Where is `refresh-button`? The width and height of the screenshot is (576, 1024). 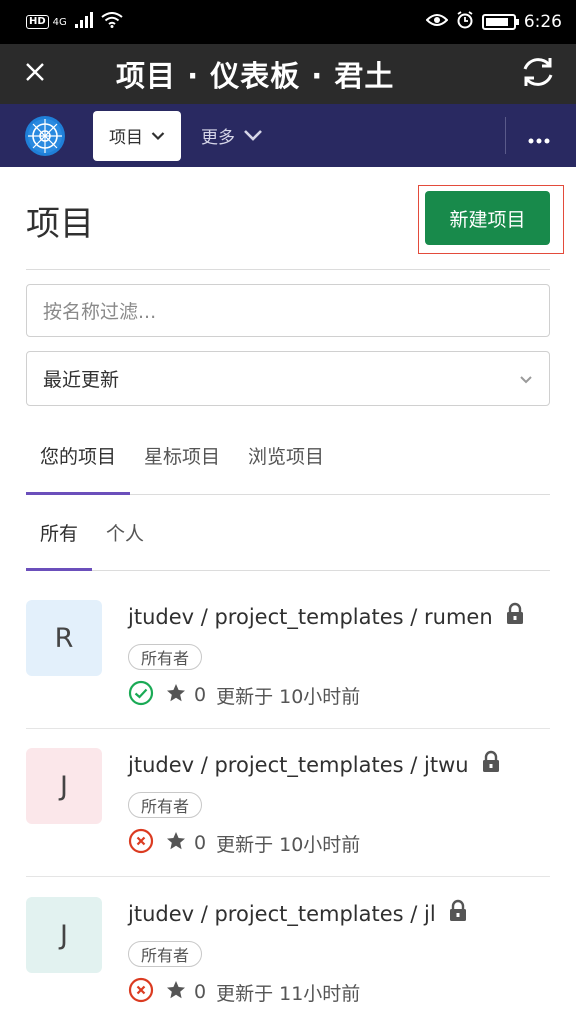 refresh-button is located at coordinates (538, 74).